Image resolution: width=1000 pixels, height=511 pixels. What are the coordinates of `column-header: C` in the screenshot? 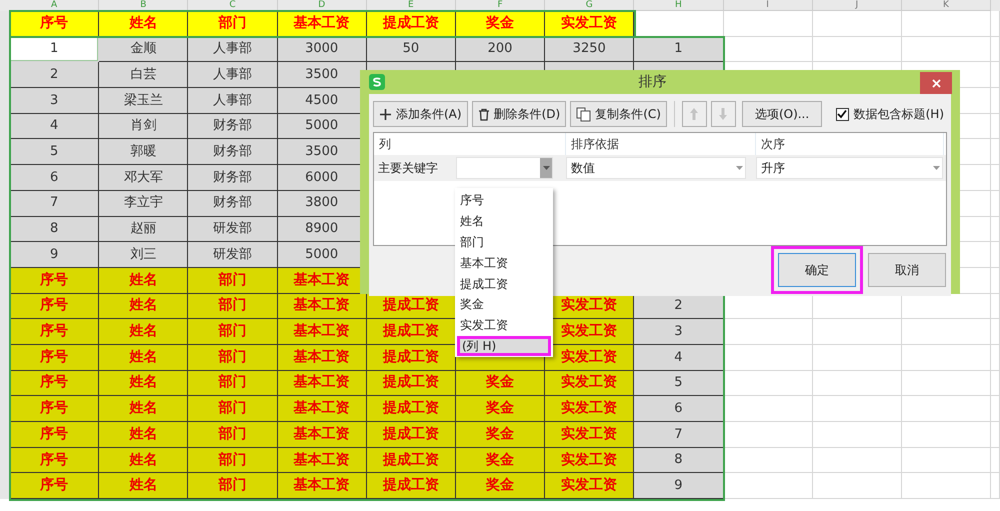 It's located at (233, 5).